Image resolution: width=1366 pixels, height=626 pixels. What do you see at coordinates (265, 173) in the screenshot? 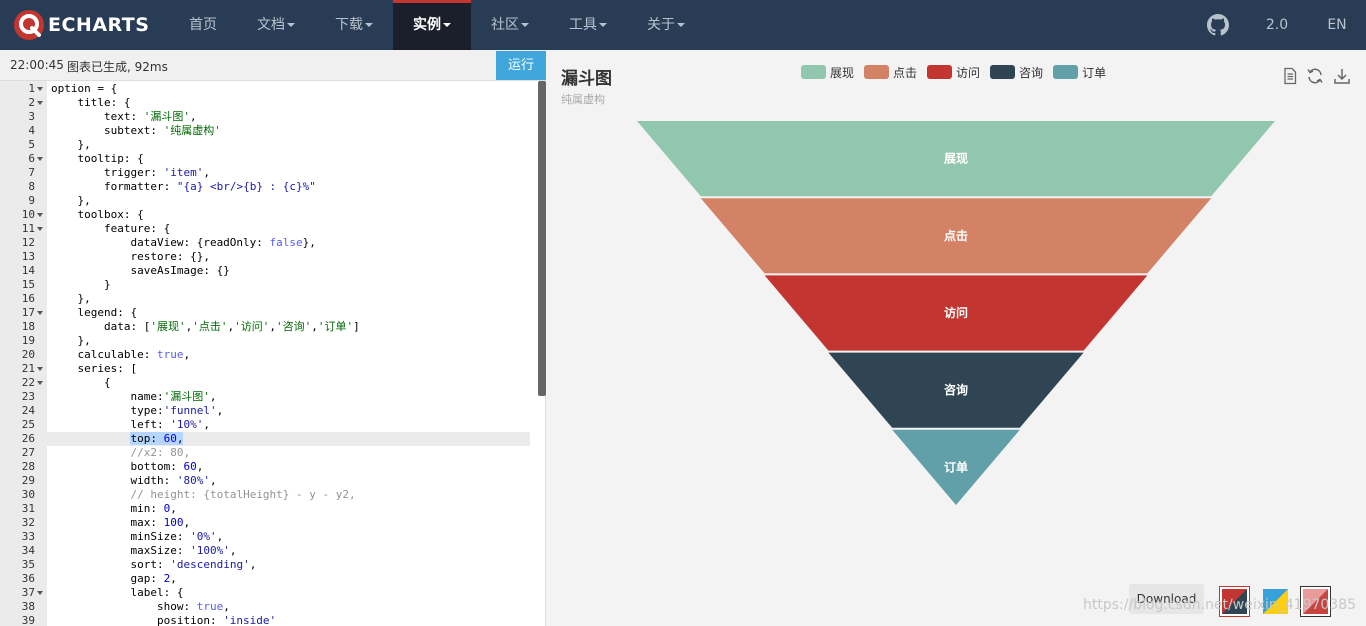
I see `code-line: 7 trigger: 'item',` at bounding box center [265, 173].